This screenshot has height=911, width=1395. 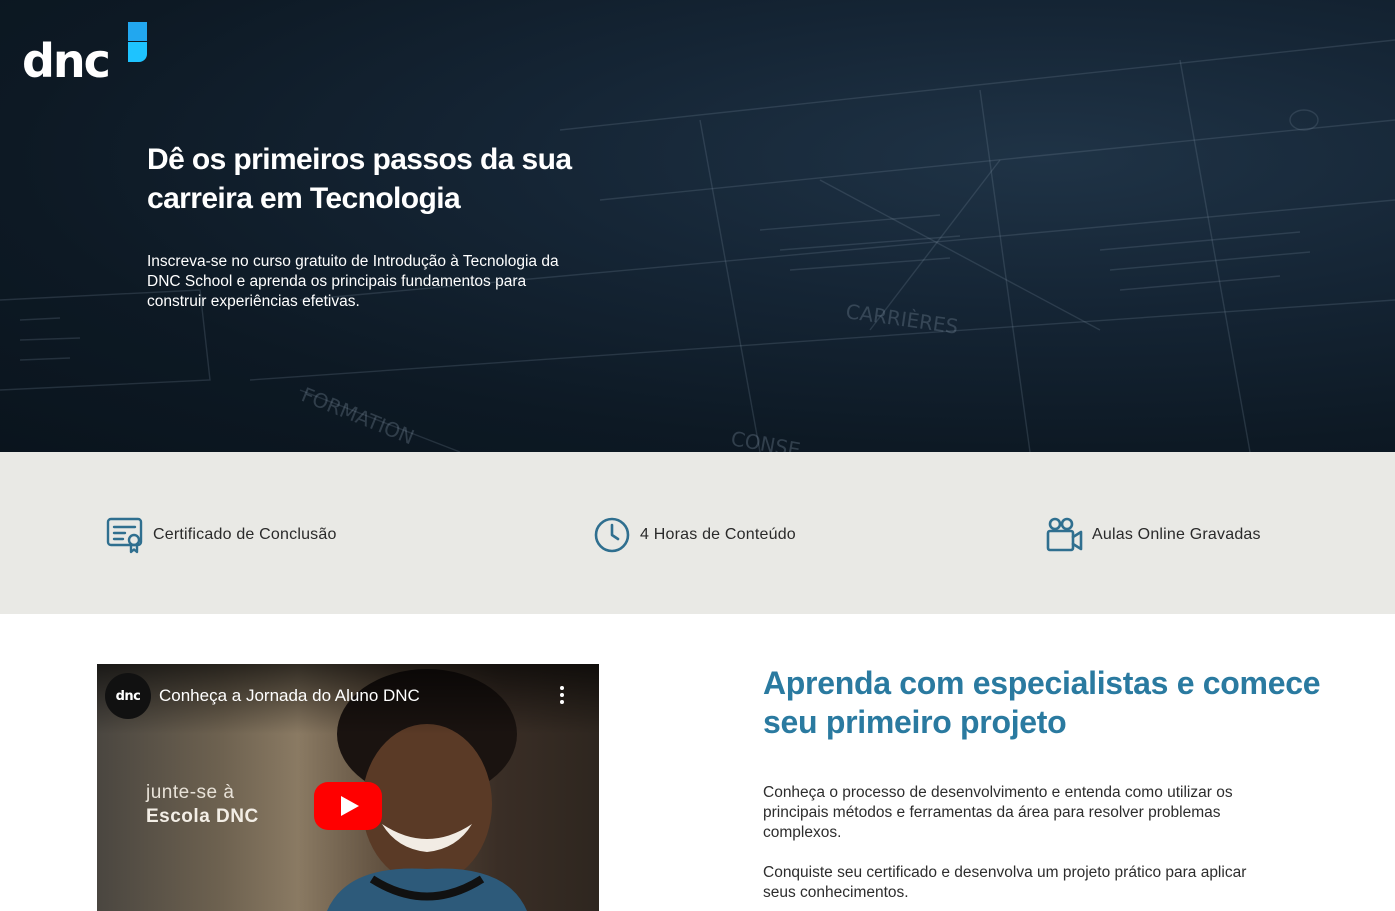 What do you see at coordinates (612, 535) in the screenshot?
I see `clock-icon` at bounding box center [612, 535].